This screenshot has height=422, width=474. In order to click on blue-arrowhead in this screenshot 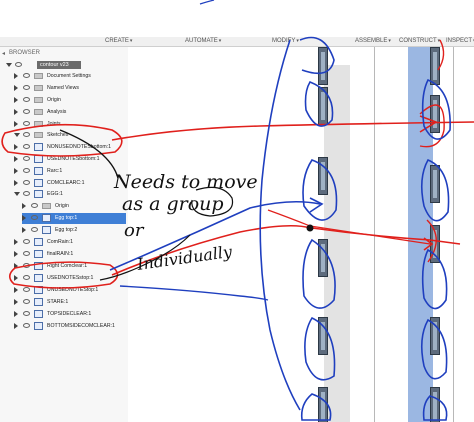, I will do `click(316, 205)`.